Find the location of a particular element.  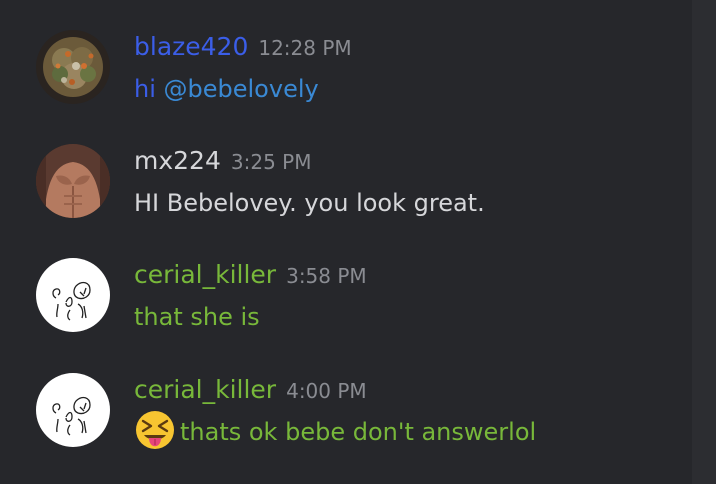

message-body: hi @bebelovely is located at coordinates (226, 89).